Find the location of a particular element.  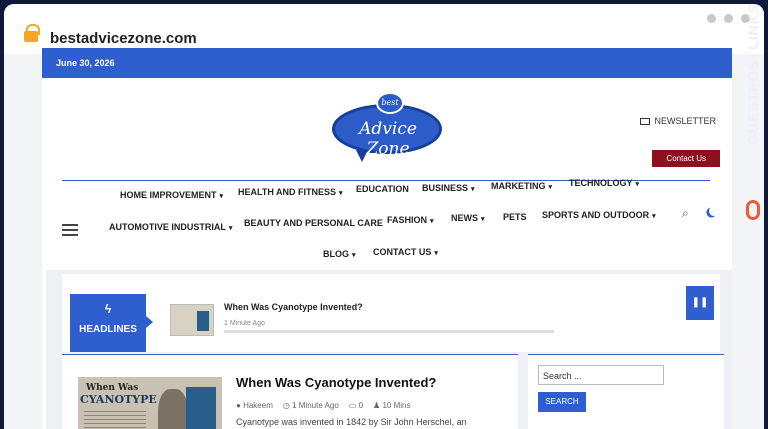

nav-label: CONTACT US is located at coordinates (402, 252).